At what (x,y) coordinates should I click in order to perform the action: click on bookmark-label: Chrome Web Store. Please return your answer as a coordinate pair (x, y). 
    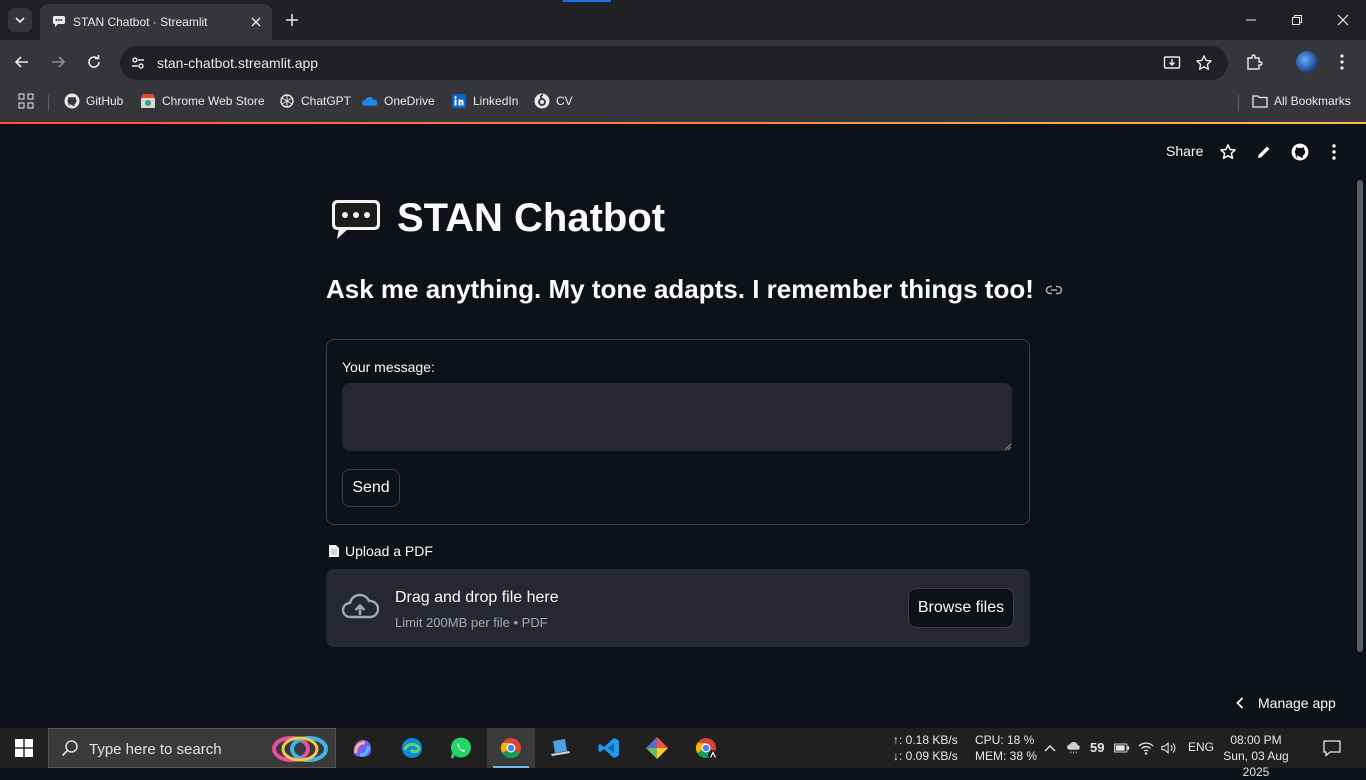
    Looking at the image, I should click on (213, 101).